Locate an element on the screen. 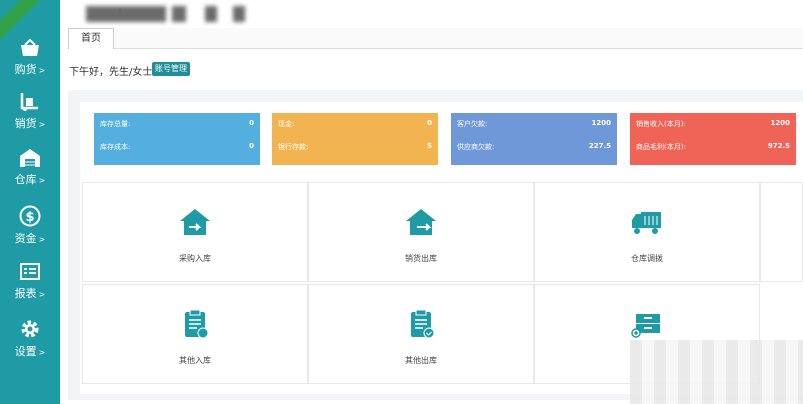 The height and width of the screenshot is (404, 803). stat-card-receivables: 客户欠款: 1200 供应商欠款: 227.5 is located at coordinates (534, 139).